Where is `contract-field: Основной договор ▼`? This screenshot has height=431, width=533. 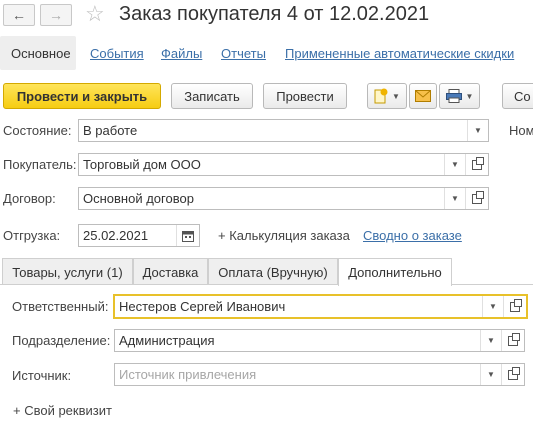 contract-field: Основной договор ▼ is located at coordinates (283, 198).